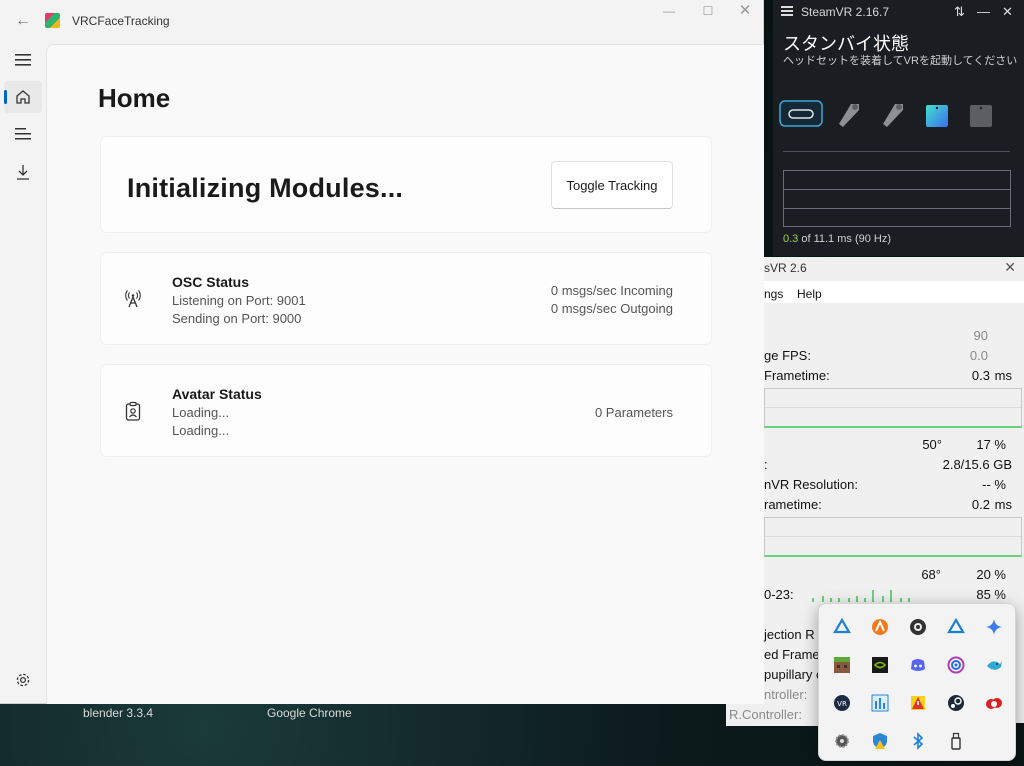 This screenshot has height=766, width=1024. What do you see at coordinates (963, 574) in the screenshot?
I see `adv-row-cpu: 68° 20 %` at bounding box center [963, 574].